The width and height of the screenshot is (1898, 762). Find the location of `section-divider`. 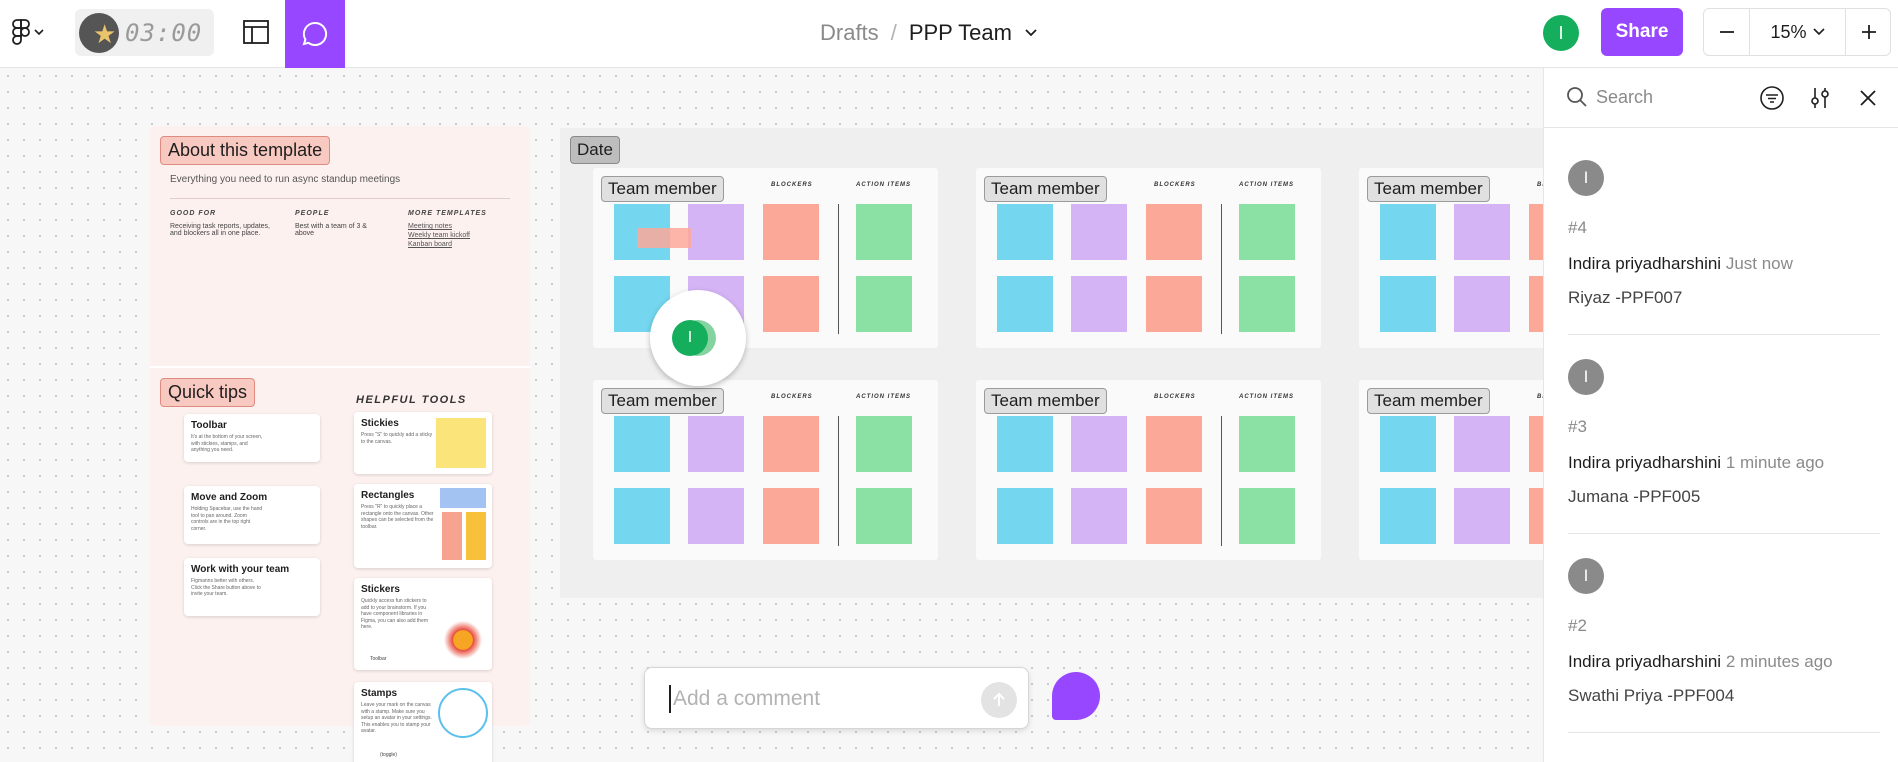

section-divider is located at coordinates (340, 367).